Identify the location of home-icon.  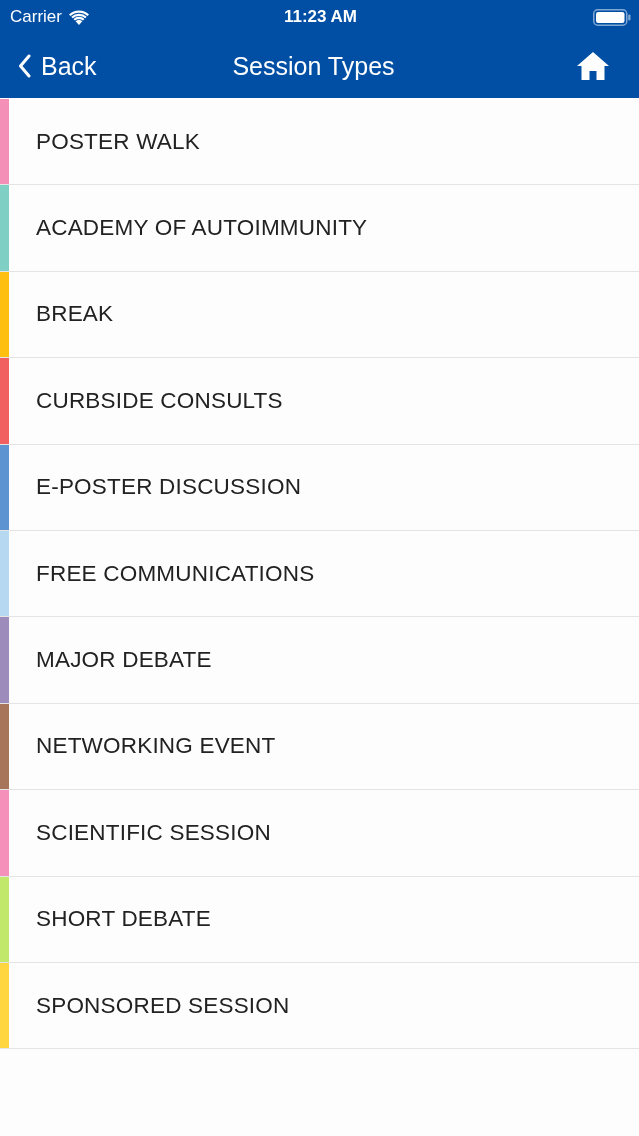
(593, 66).